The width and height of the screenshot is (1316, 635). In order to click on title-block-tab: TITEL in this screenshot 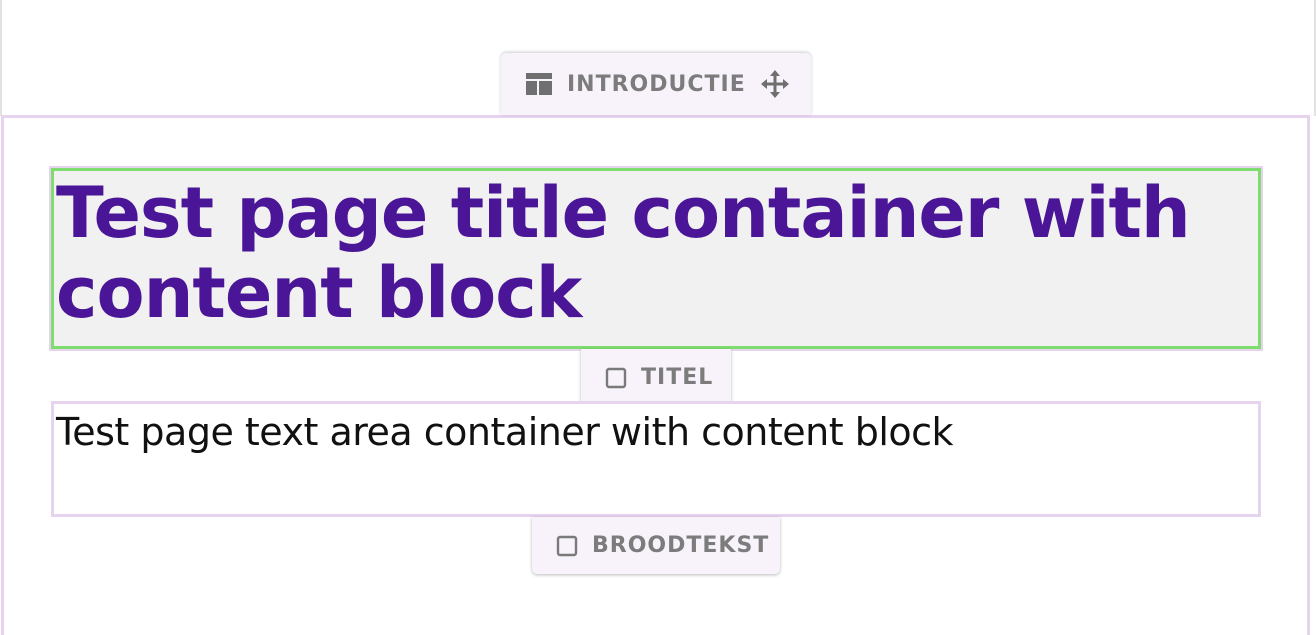, I will do `click(656, 377)`.